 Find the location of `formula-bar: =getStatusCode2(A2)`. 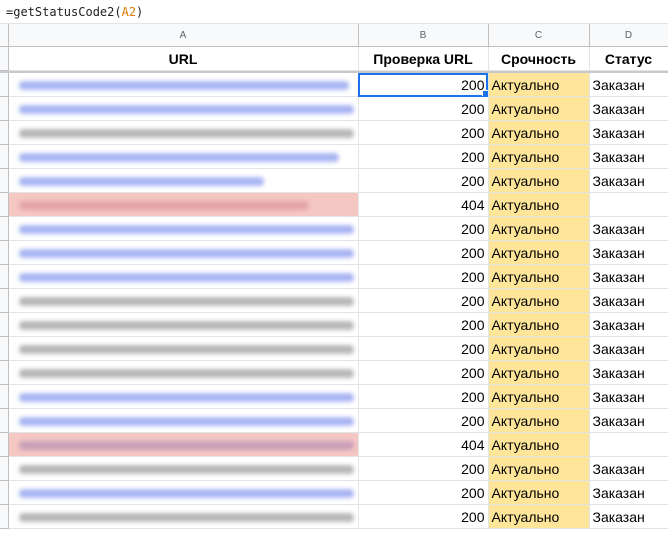

formula-bar: =getStatusCode2(A2) is located at coordinates (334, 12).